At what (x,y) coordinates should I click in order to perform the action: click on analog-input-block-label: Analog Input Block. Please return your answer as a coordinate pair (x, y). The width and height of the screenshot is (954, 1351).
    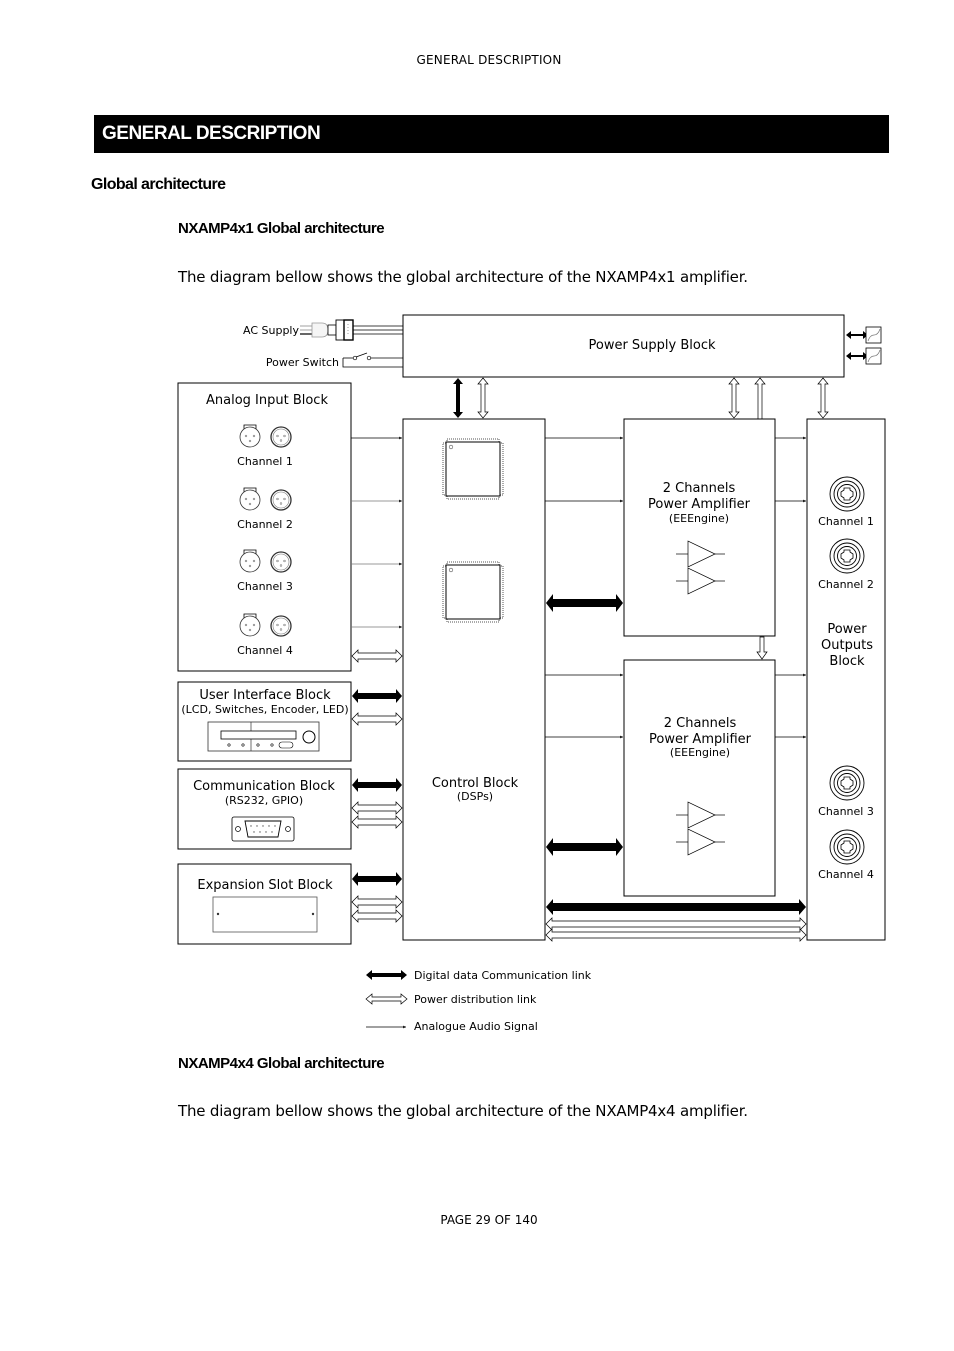
    Looking at the image, I should click on (267, 400).